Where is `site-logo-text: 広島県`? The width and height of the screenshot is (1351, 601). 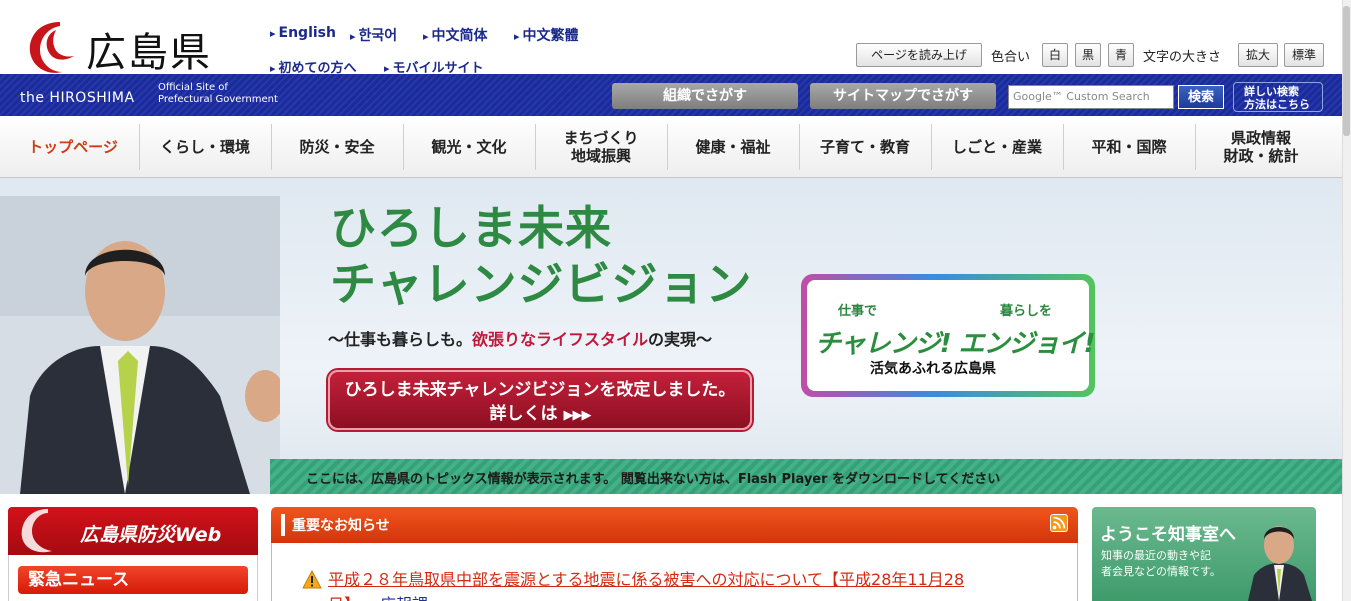
site-logo-text: 広島県 is located at coordinates (149, 49).